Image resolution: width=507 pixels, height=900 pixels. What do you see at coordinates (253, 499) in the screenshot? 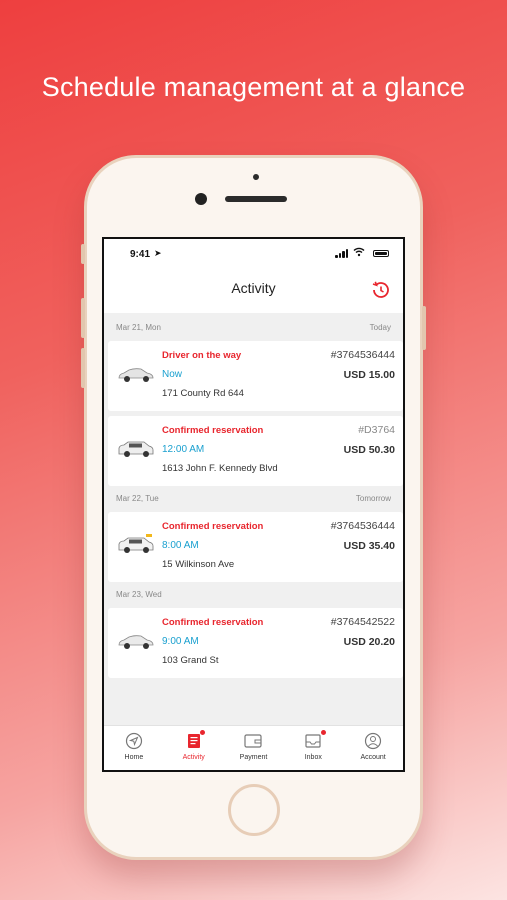
I see `date-header: Mar 22, Tue Tomorrow` at bounding box center [253, 499].